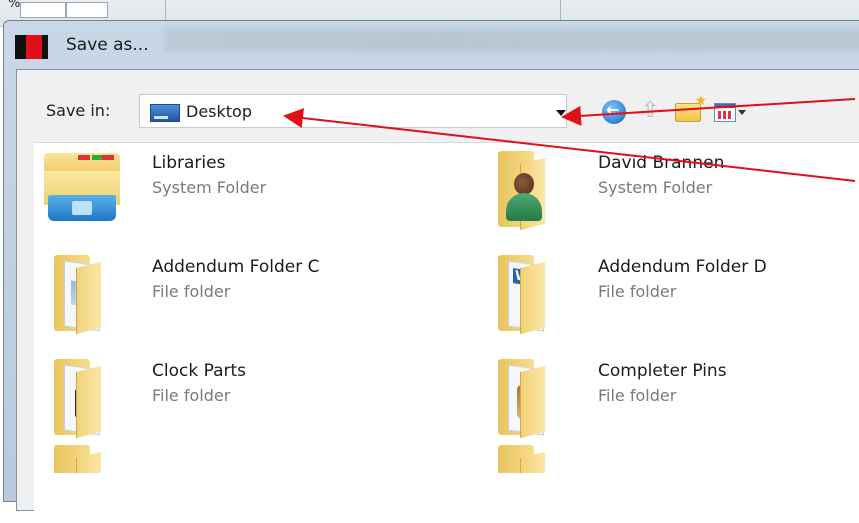 This screenshot has height=523, width=859. I want to click on save-in-dropdown: Desktop, so click(353, 111).